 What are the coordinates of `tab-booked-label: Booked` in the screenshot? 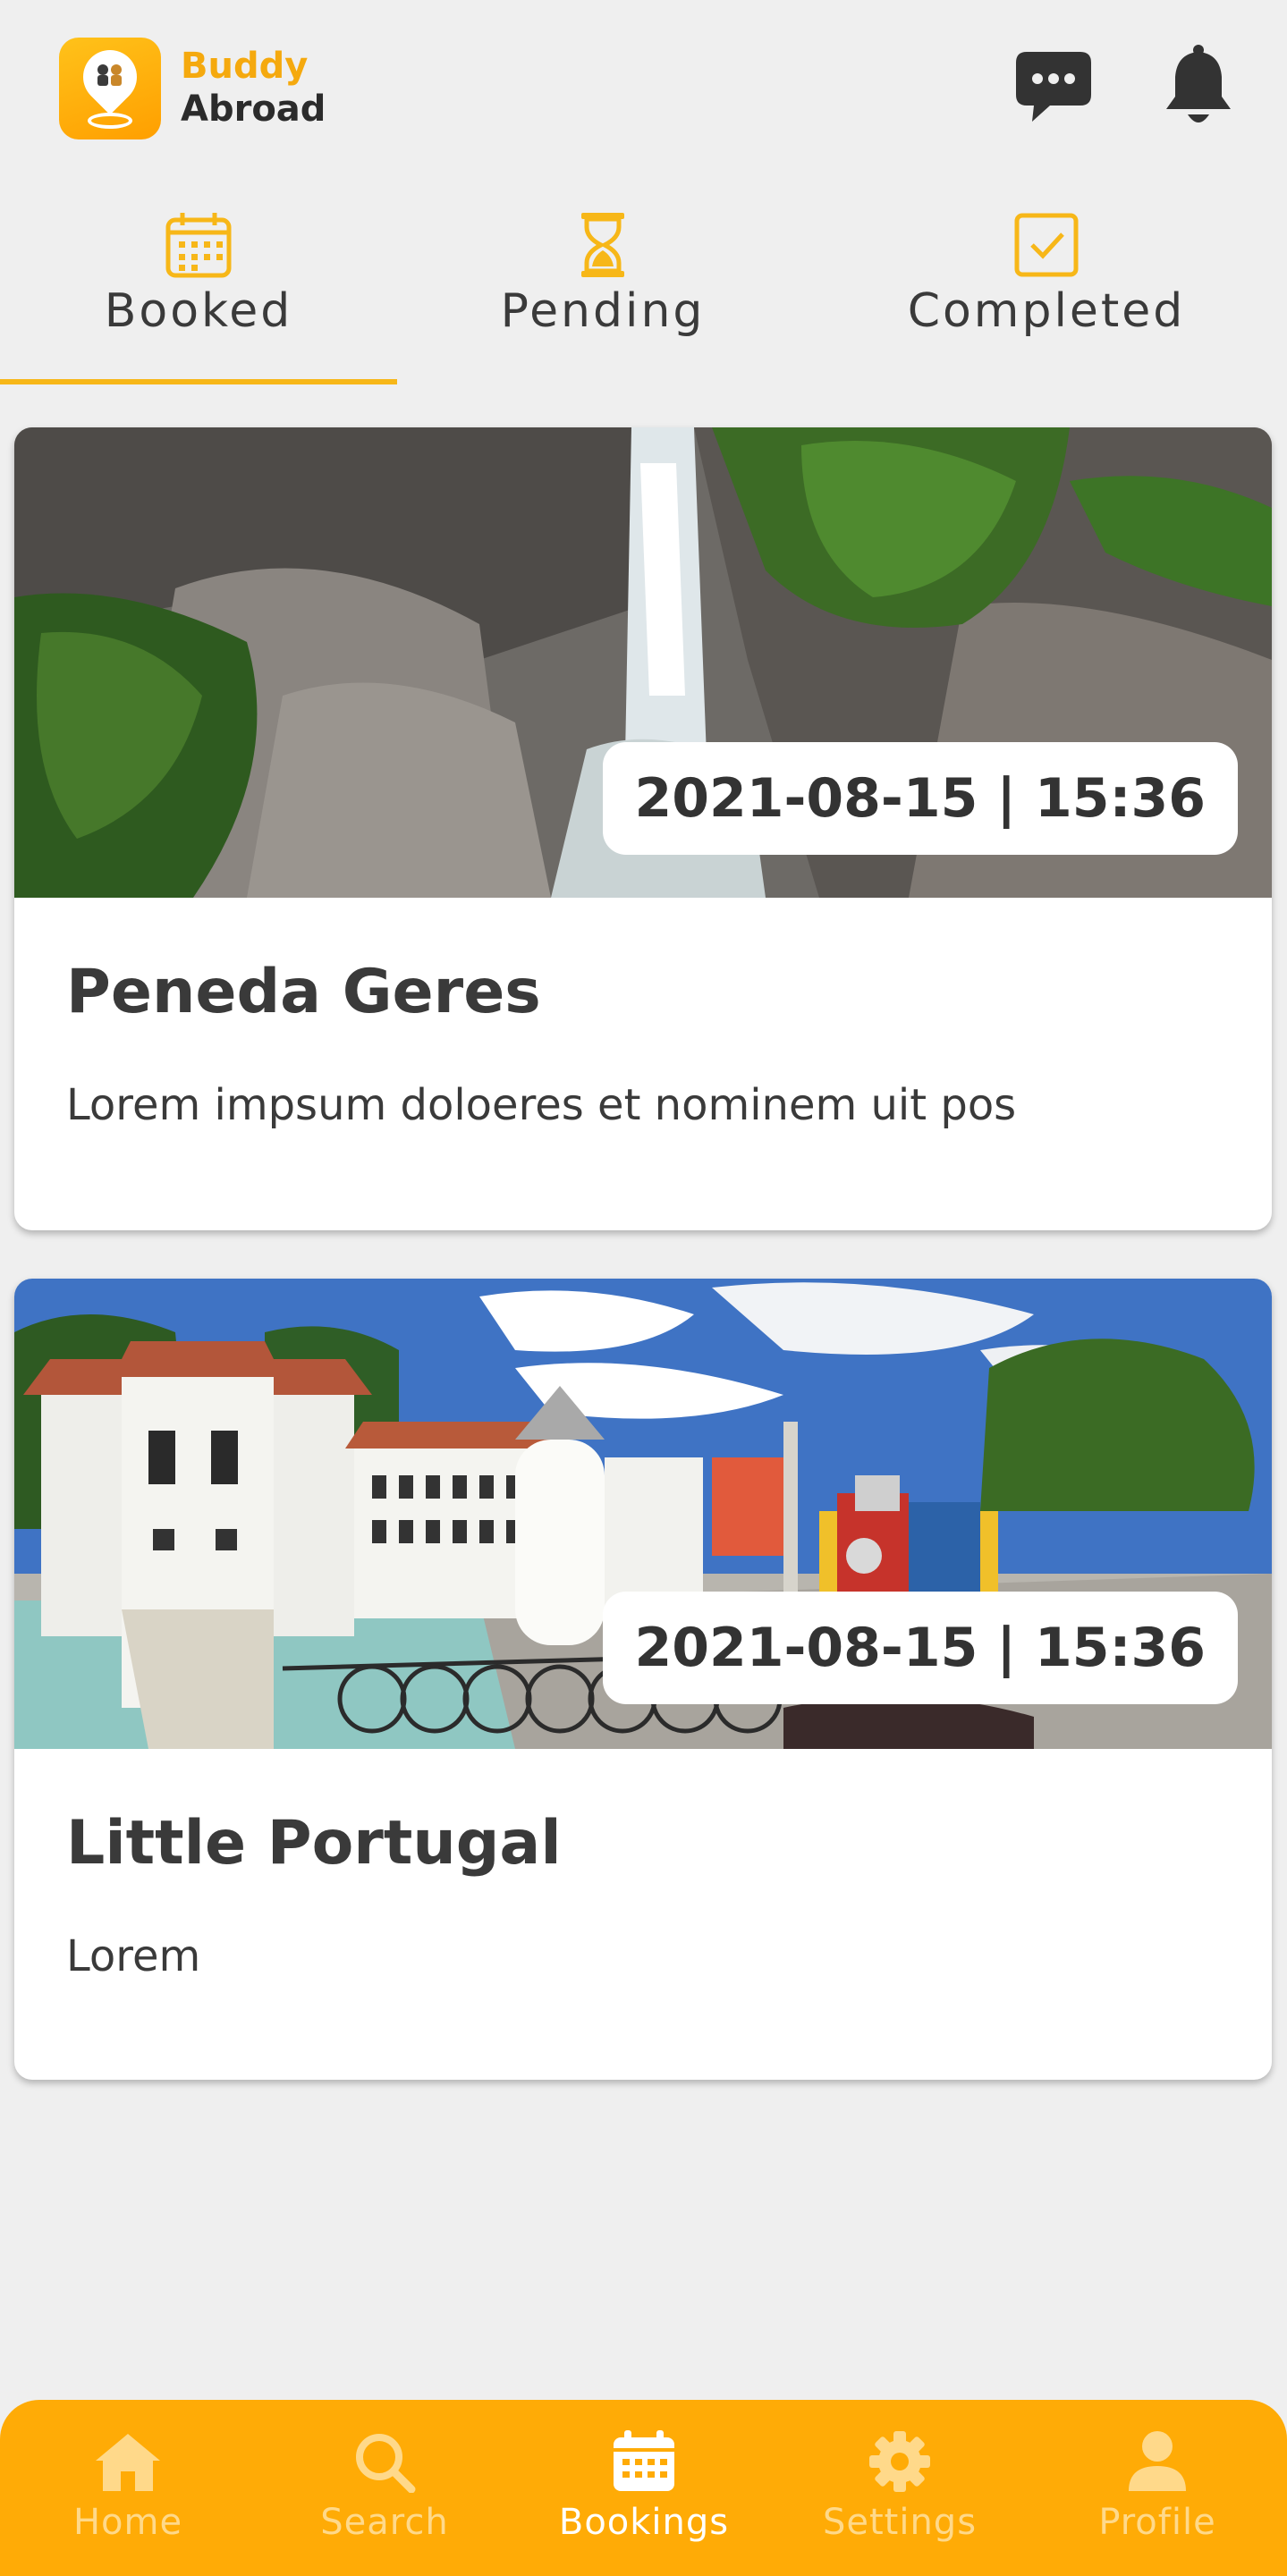 It's located at (198, 311).